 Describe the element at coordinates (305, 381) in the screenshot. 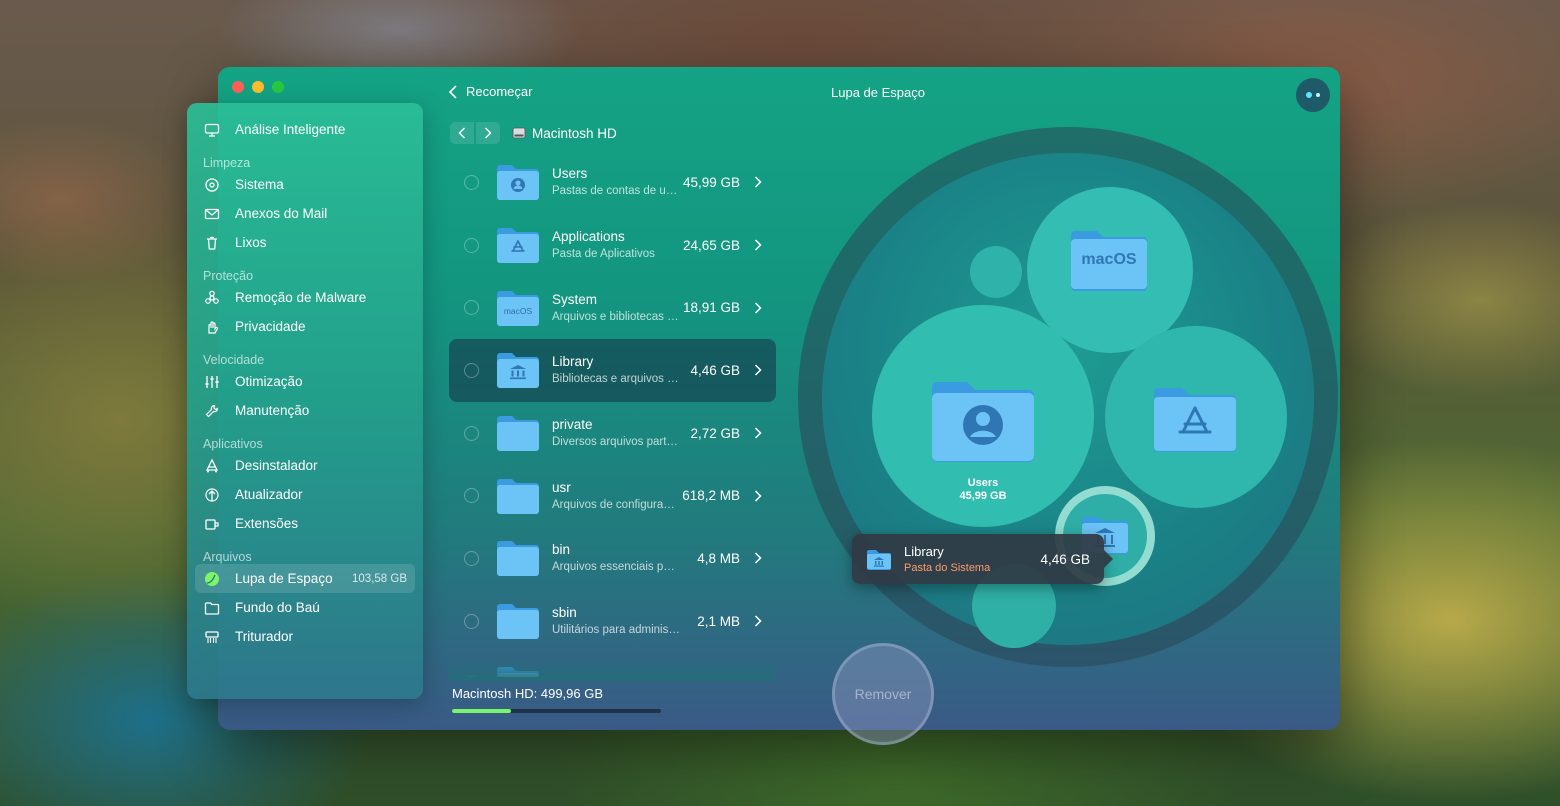

I see `sidebar-item-sliders: Otimização` at that location.